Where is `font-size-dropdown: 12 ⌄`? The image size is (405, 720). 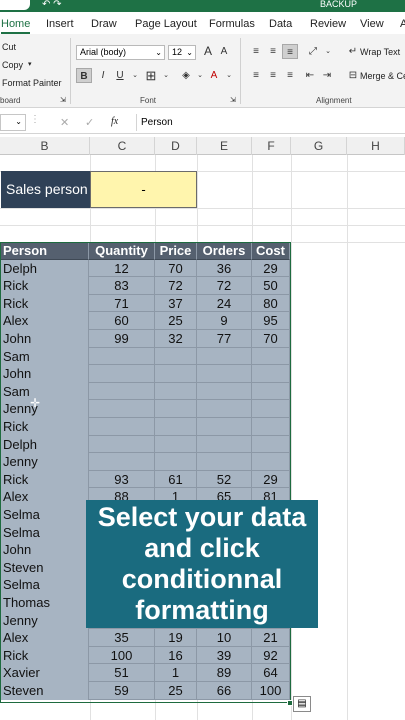 font-size-dropdown: 12 ⌄ is located at coordinates (182, 52).